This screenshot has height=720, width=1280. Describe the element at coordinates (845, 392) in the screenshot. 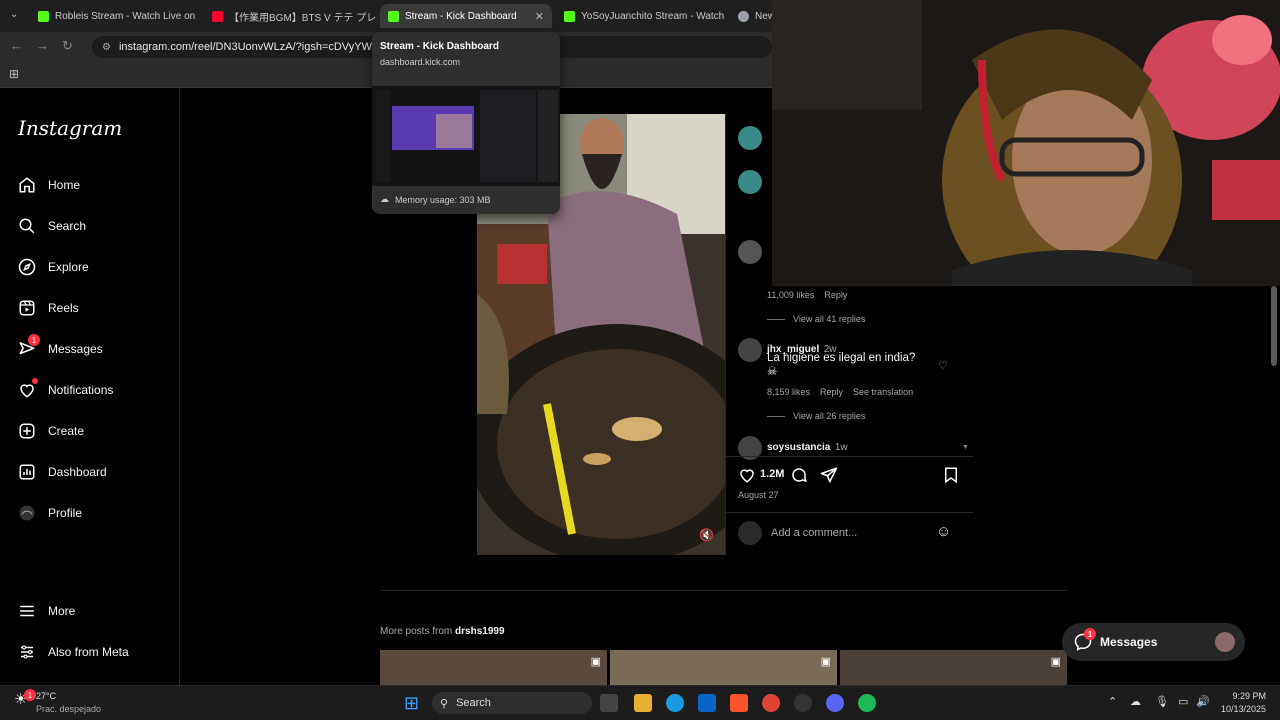

I see `comment-meta: 8,159 likes Reply See translation` at that location.